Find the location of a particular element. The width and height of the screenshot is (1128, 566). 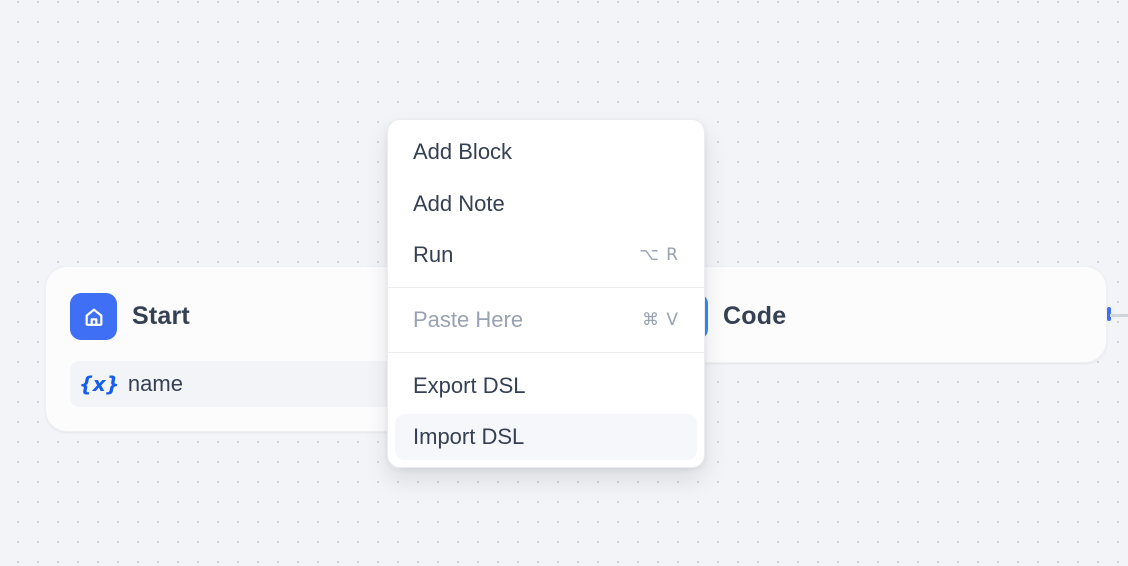

start-node-header: Start is located at coordinates (130, 316).